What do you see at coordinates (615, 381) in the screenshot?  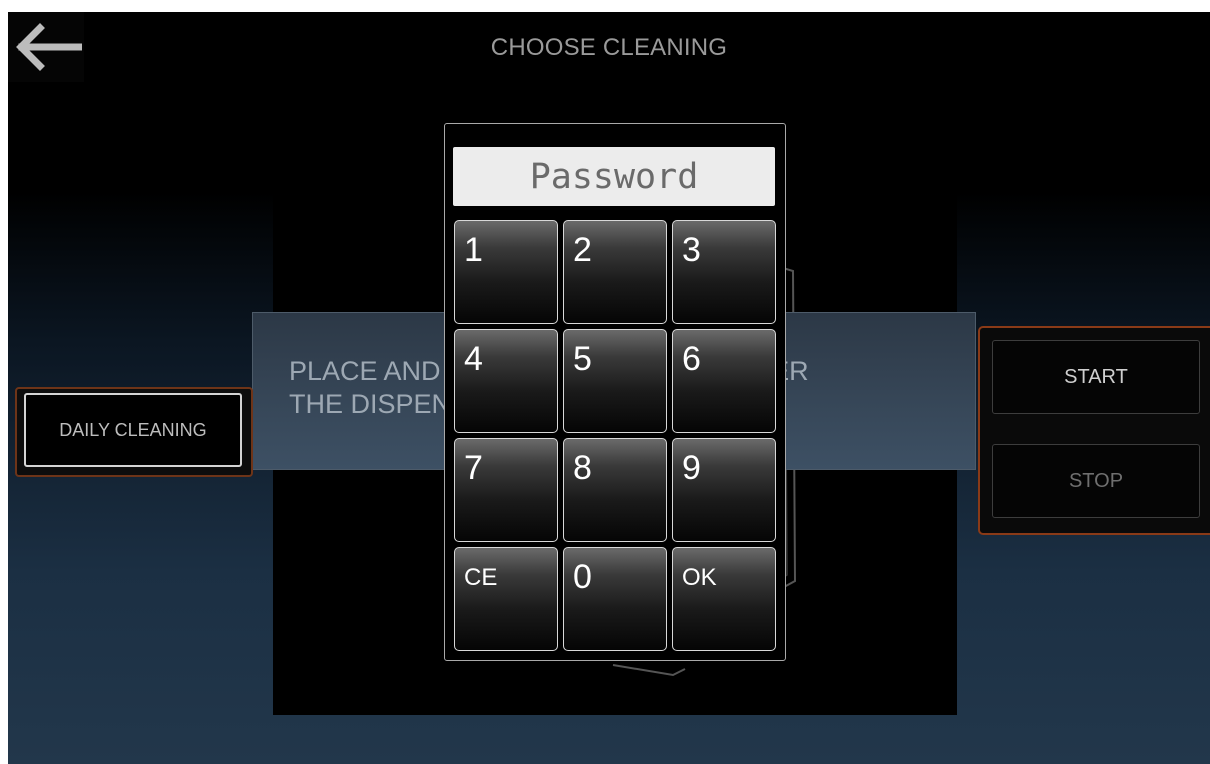 I see `key-5: 5` at bounding box center [615, 381].